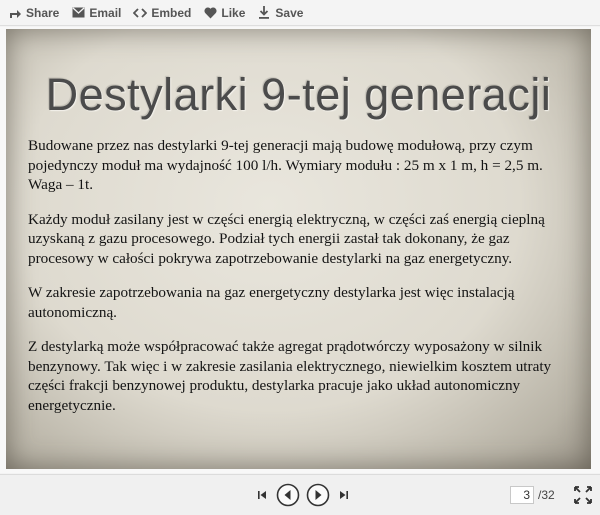 The width and height of the screenshot is (600, 515). I want to click on save-button: Save, so click(280, 13).